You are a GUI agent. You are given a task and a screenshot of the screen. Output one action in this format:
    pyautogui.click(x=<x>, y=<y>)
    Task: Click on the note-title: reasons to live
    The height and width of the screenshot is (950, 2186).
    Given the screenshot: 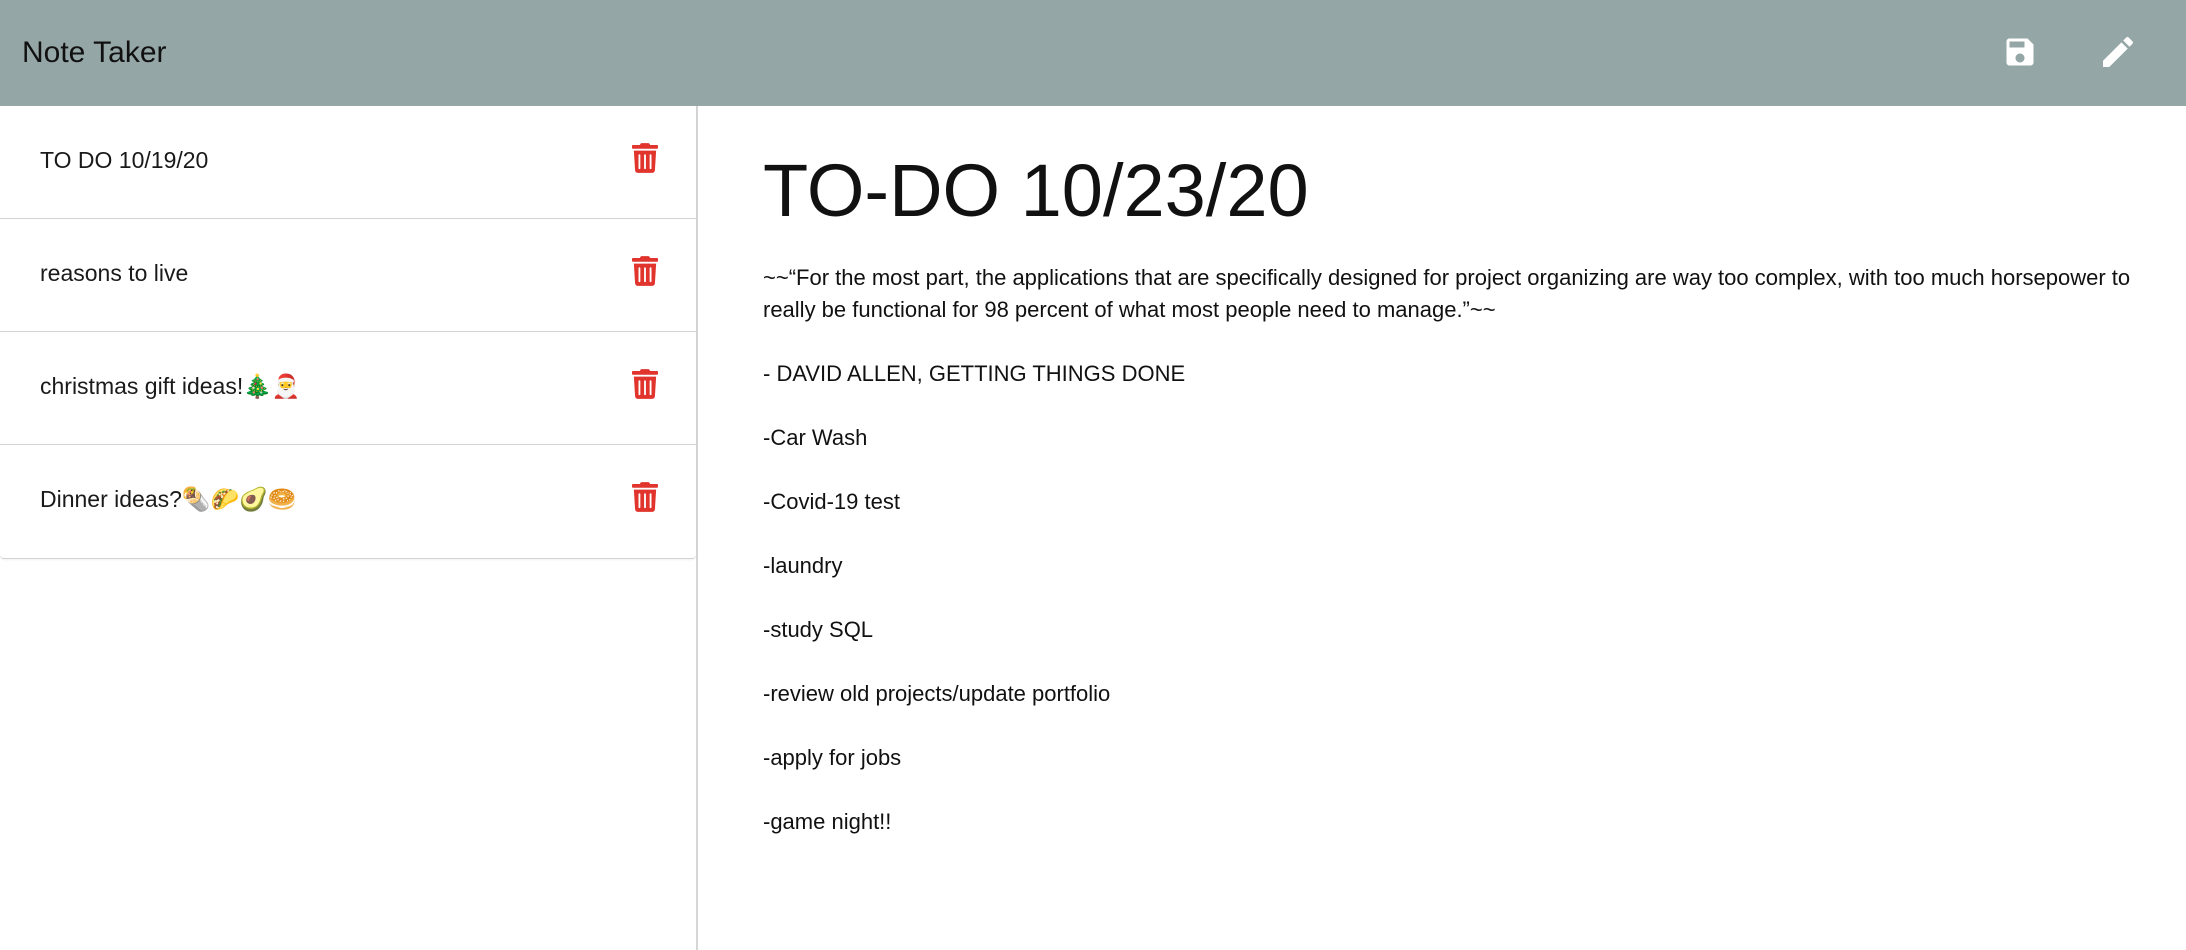 What is the action you would take?
    pyautogui.click(x=114, y=273)
    